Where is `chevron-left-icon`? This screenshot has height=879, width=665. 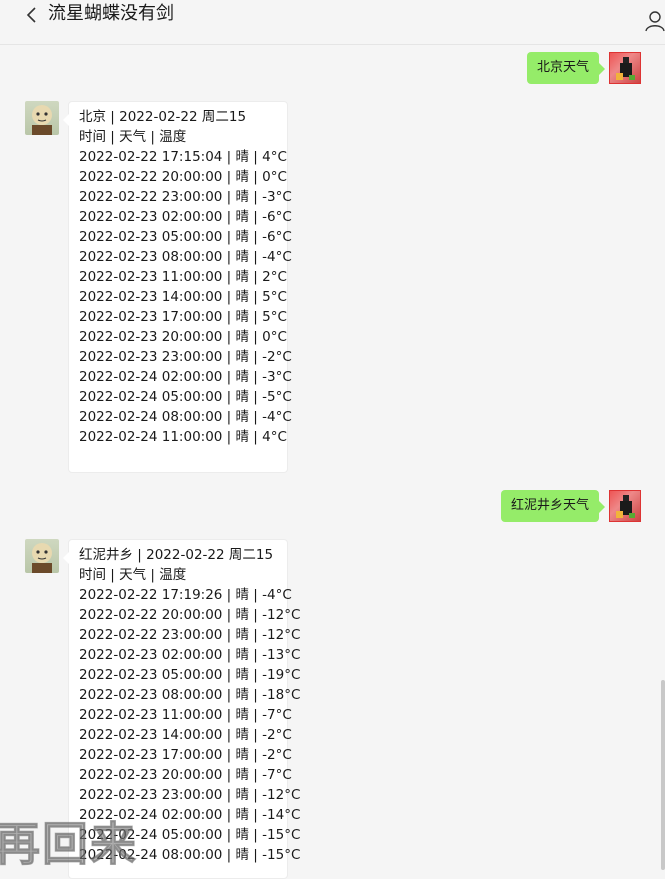
chevron-left-icon is located at coordinates (32, 15).